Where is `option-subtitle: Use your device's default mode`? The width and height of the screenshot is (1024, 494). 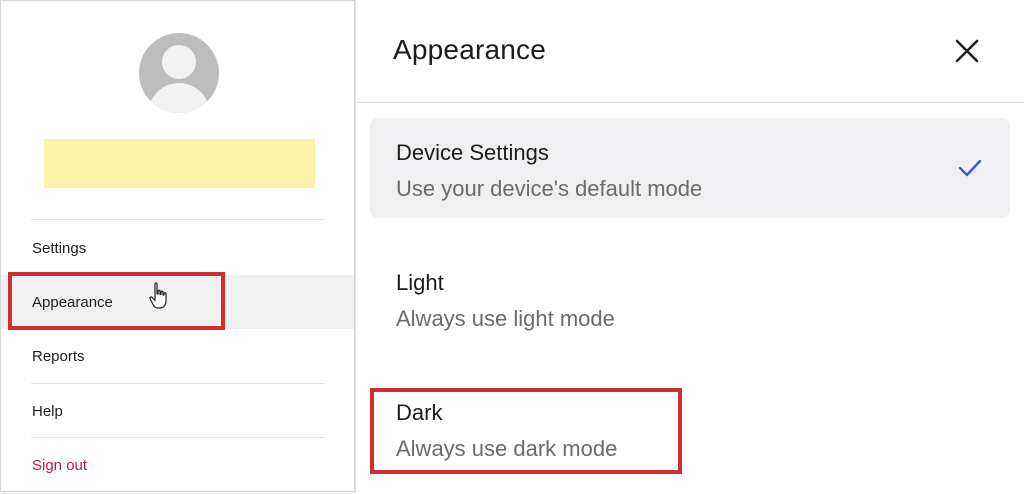
option-subtitle: Use your device's default mode is located at coordinates (549, 188).